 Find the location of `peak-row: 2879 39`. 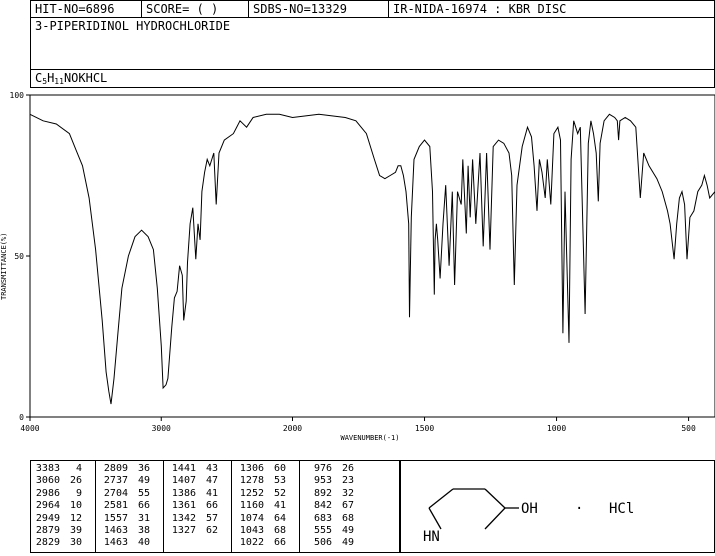

peak-row: 2879 39 is located at coordinates (56, 531).